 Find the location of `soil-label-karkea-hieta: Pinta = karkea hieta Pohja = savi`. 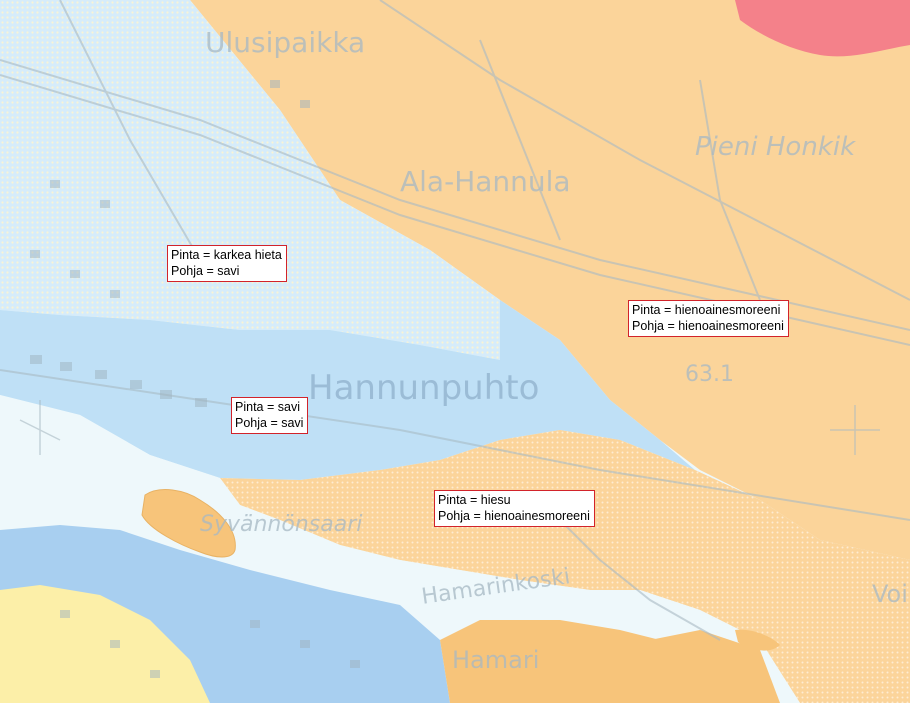

soil-label-karkea-hieta: Pinta = karkea hieta Pohja = savi is located at coordinates (227, 263).